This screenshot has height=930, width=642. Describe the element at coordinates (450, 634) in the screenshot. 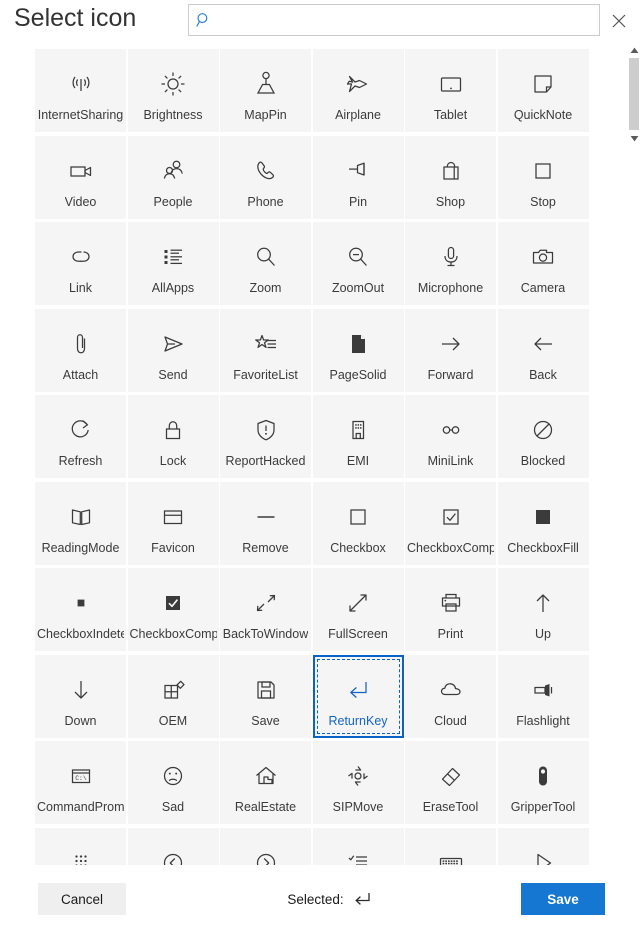

I see `icon-tile-label: Print` at that location.